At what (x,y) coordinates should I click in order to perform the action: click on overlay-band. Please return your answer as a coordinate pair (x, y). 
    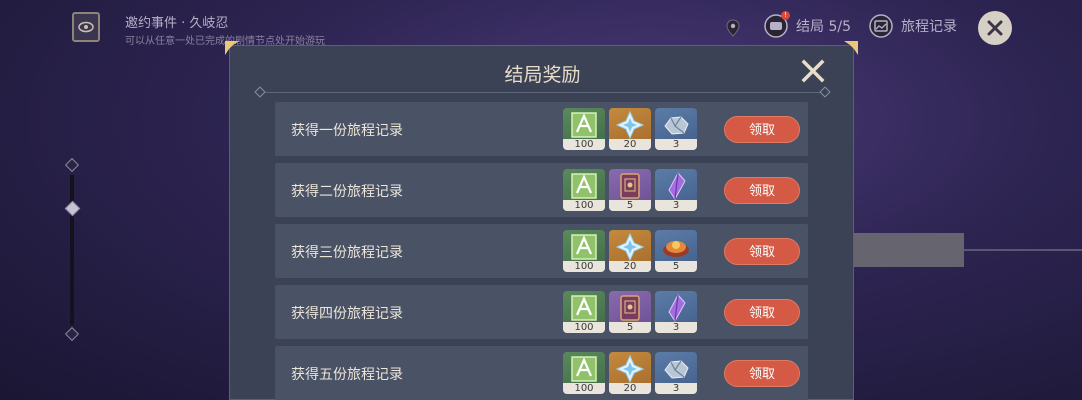
    Looking at the image, I should click on (907, 250).